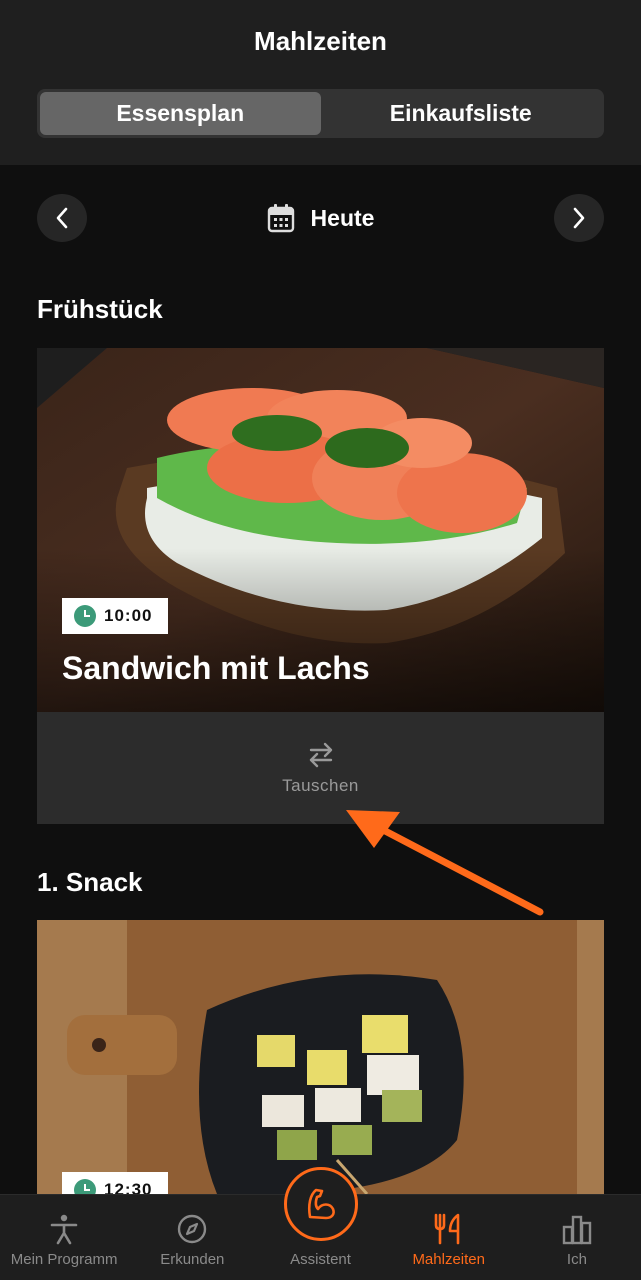  What do you see at coordinates (64, 1229) in the screenshot?
I see `person-exercise-icon` at bounding box center [64, 1229].